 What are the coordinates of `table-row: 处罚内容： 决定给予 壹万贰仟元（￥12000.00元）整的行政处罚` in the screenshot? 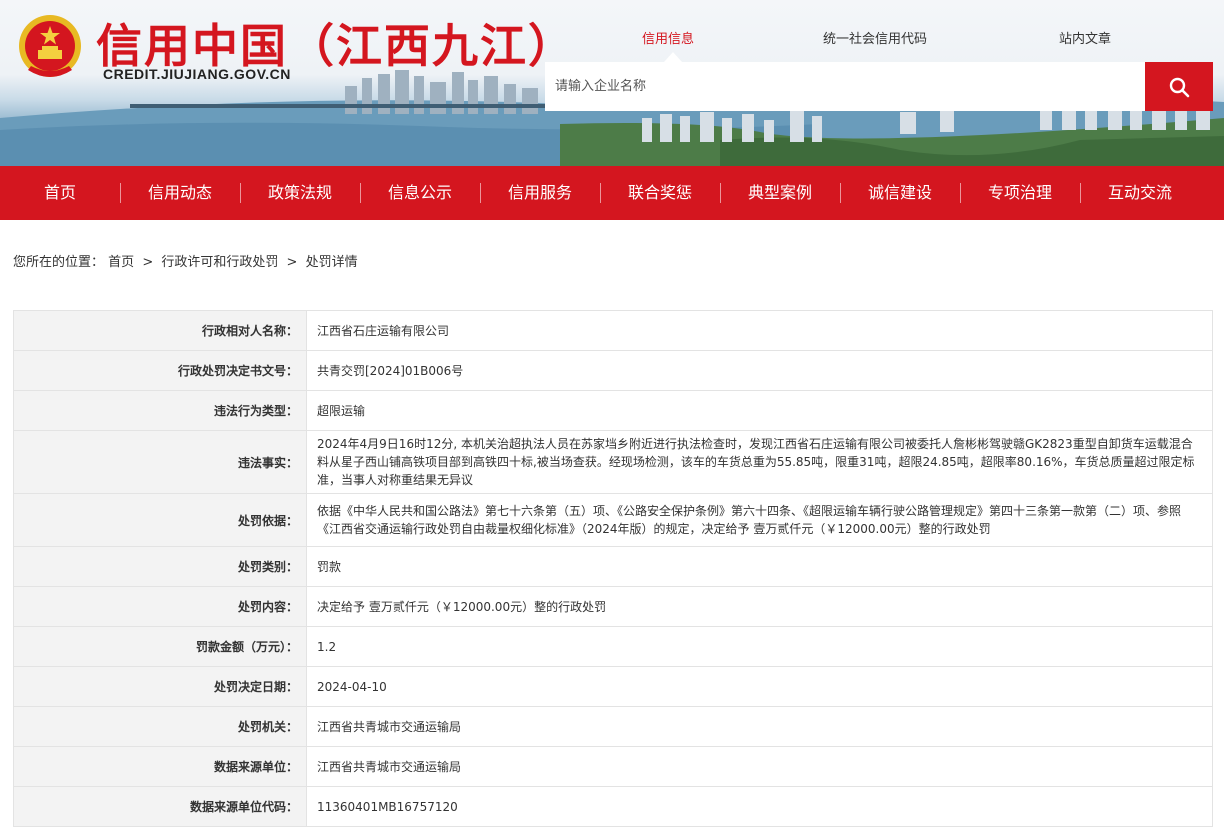 It's located at (613, 606).